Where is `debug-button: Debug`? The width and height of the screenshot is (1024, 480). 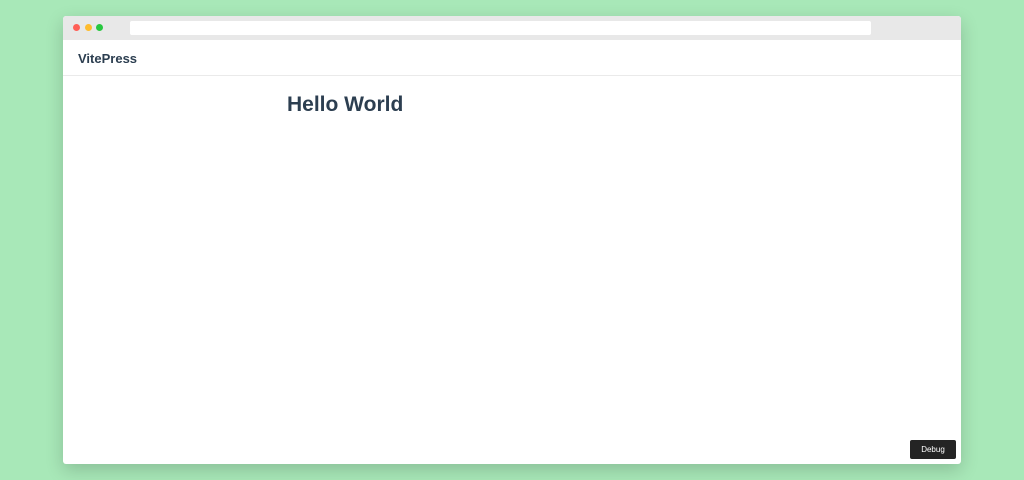
debug-button: Debug is located at coordinates (933, 449).